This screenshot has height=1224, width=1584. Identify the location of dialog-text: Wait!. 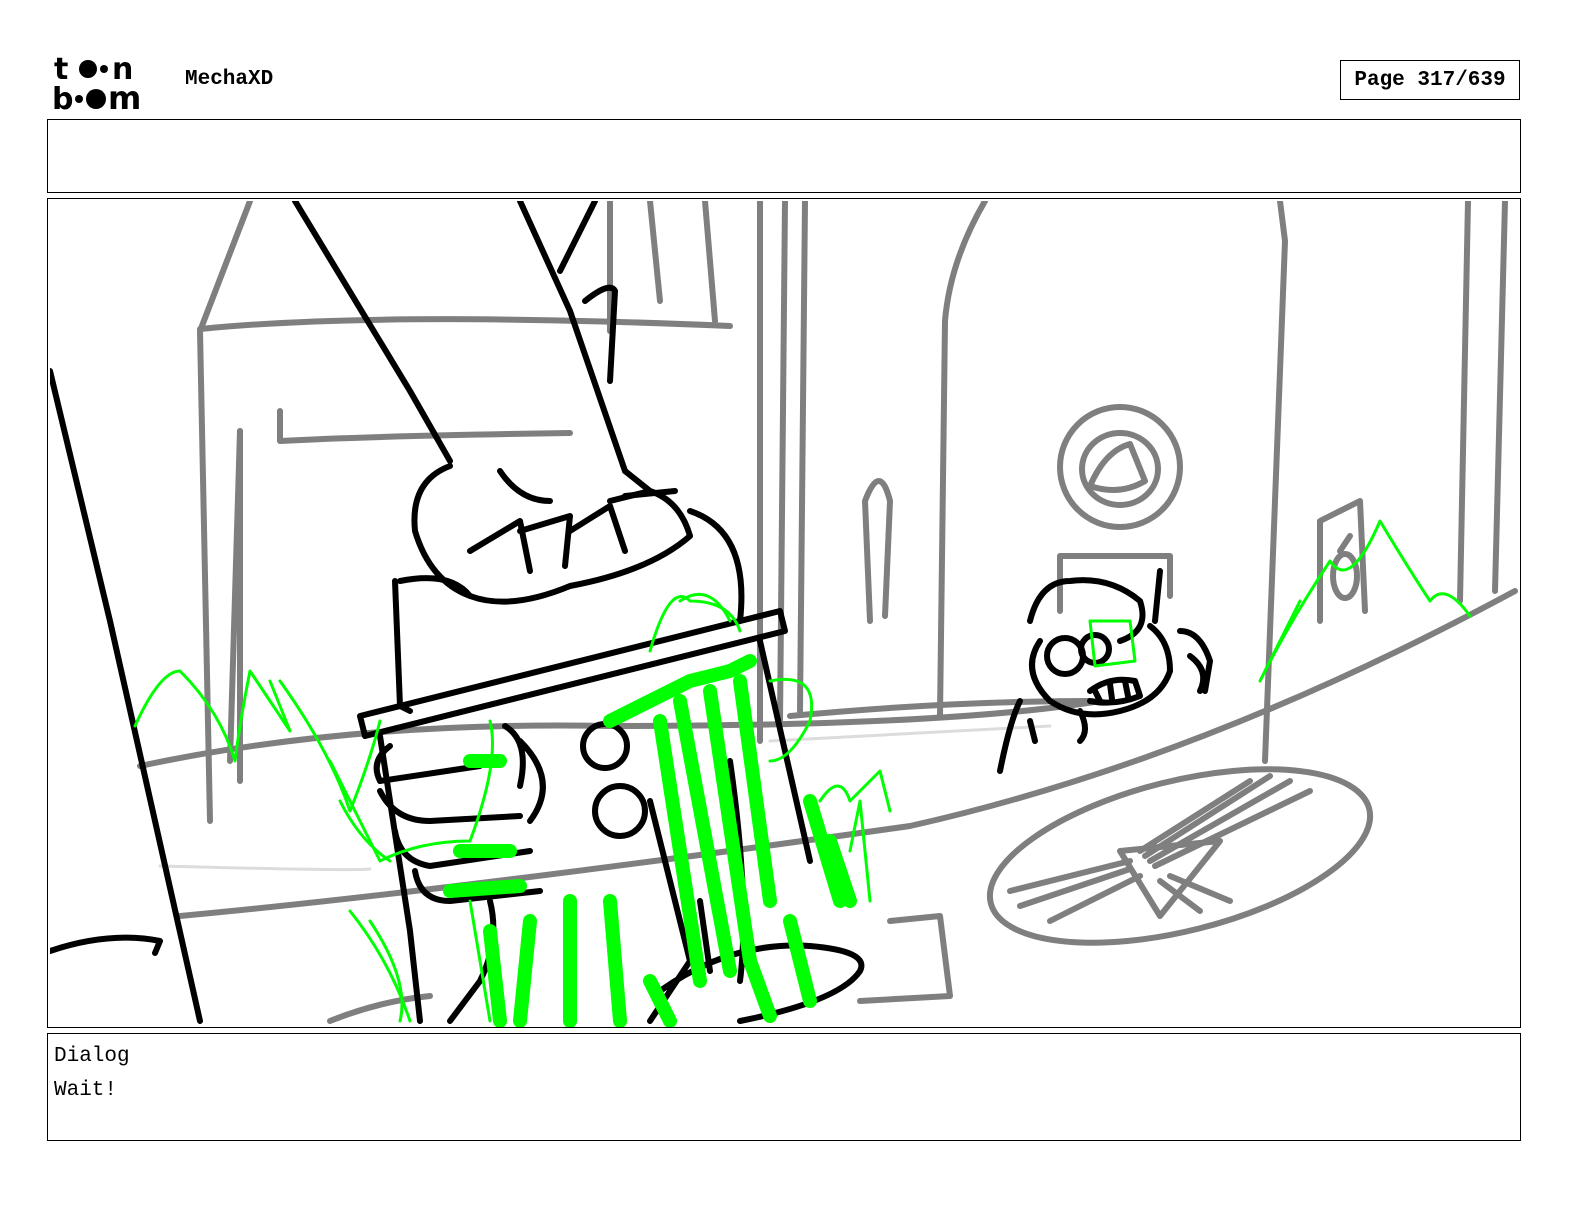
(86, 1090).